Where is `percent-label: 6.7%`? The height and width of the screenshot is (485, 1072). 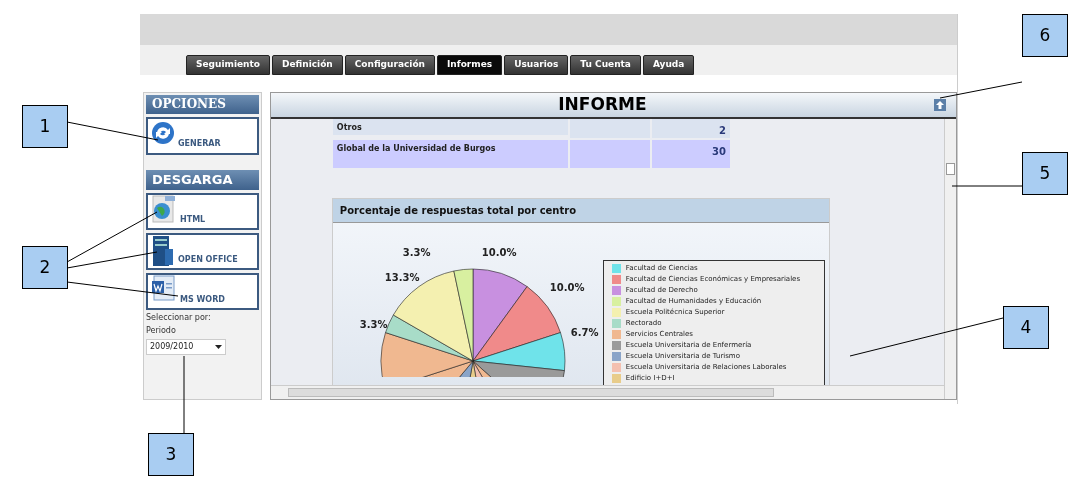
percent-label: 6.7% is located at coordinates (584, 333).